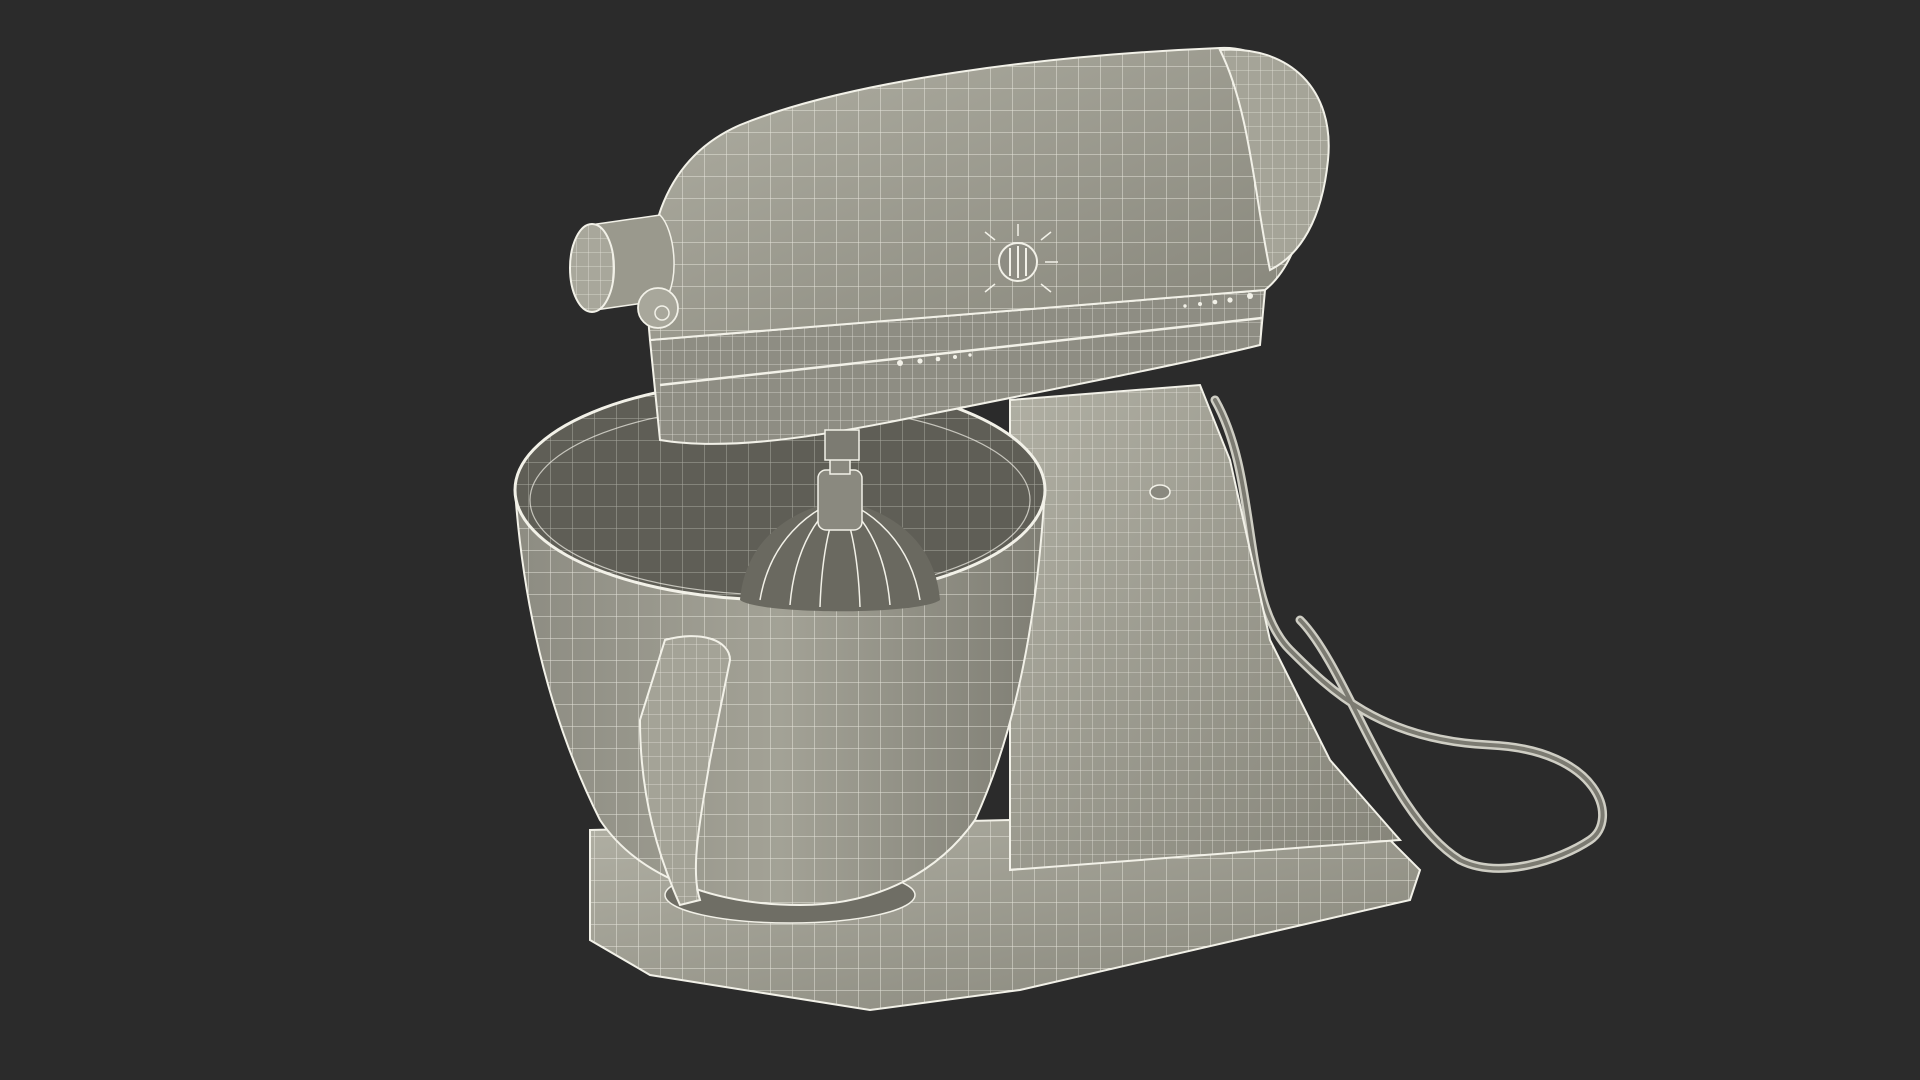 Image resolution: width=1920 pixels, height=1080 pixels. I want to click on hub-knob-icon, so click(658, 308).